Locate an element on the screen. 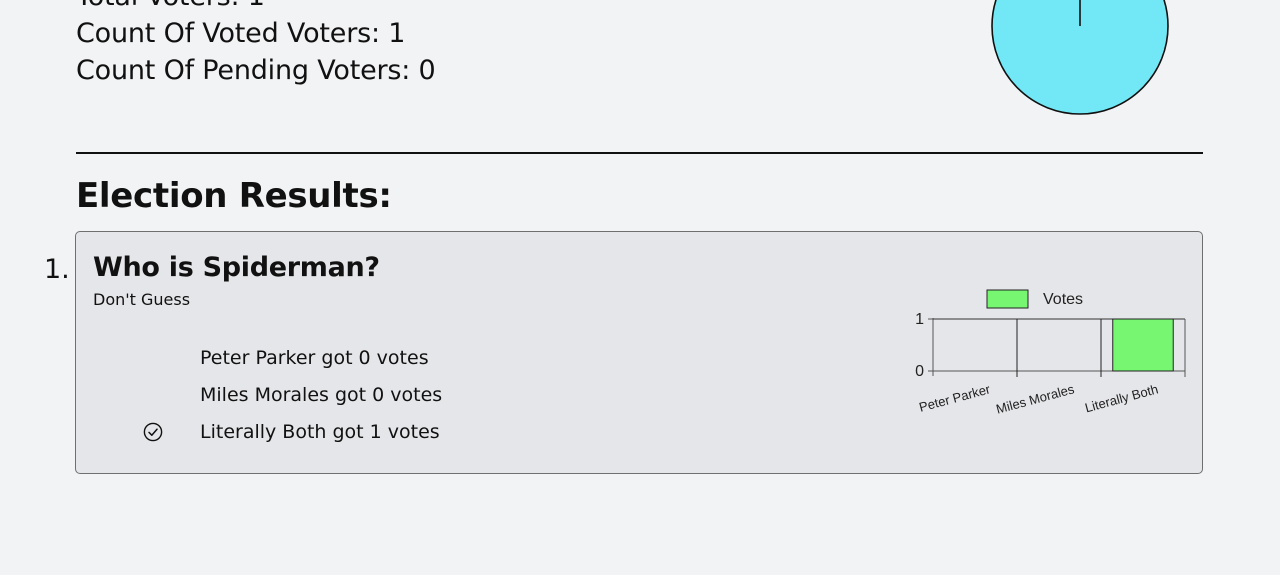 This screenshot has width=1280, height=575. total-voters-text: Total Voters: 1 is located at coordinates (256, 7).